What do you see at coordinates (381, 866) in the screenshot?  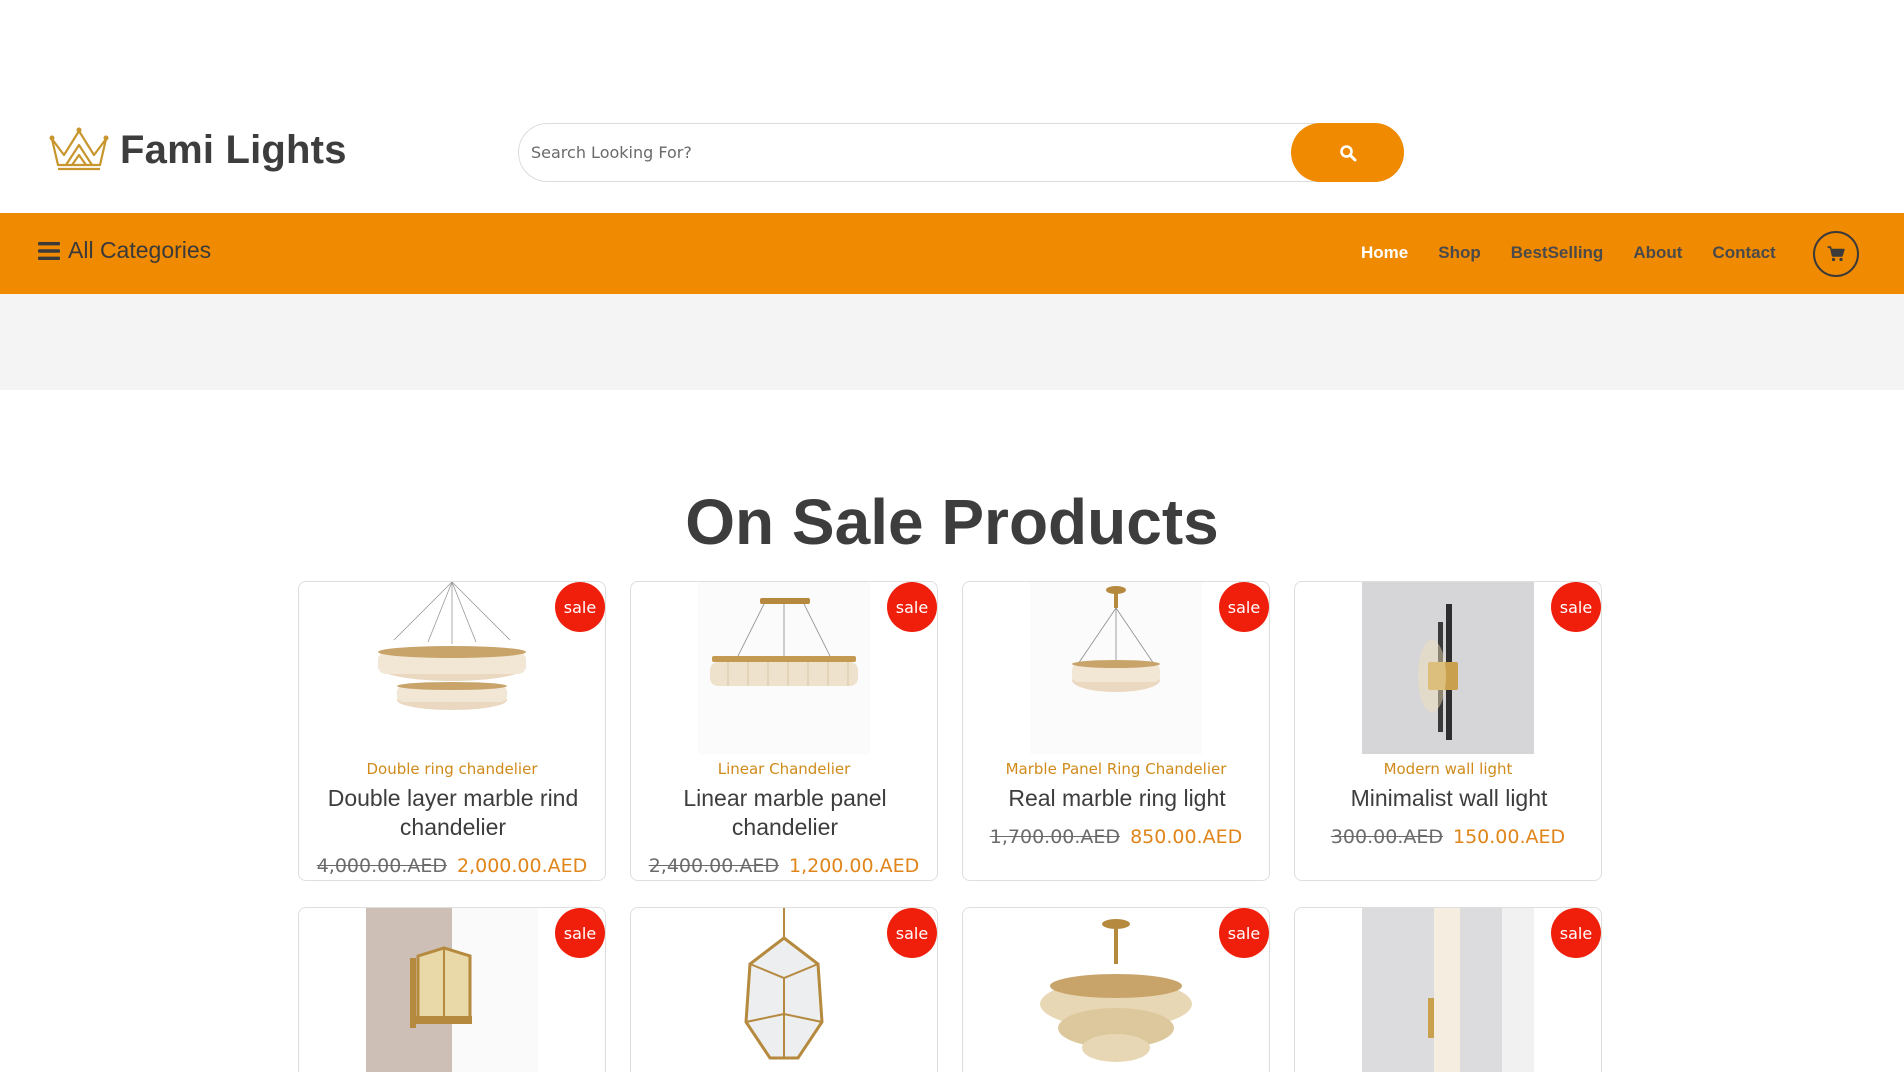 I see `old-price: 4,000.00.AED` at bounding box center [381, 866].